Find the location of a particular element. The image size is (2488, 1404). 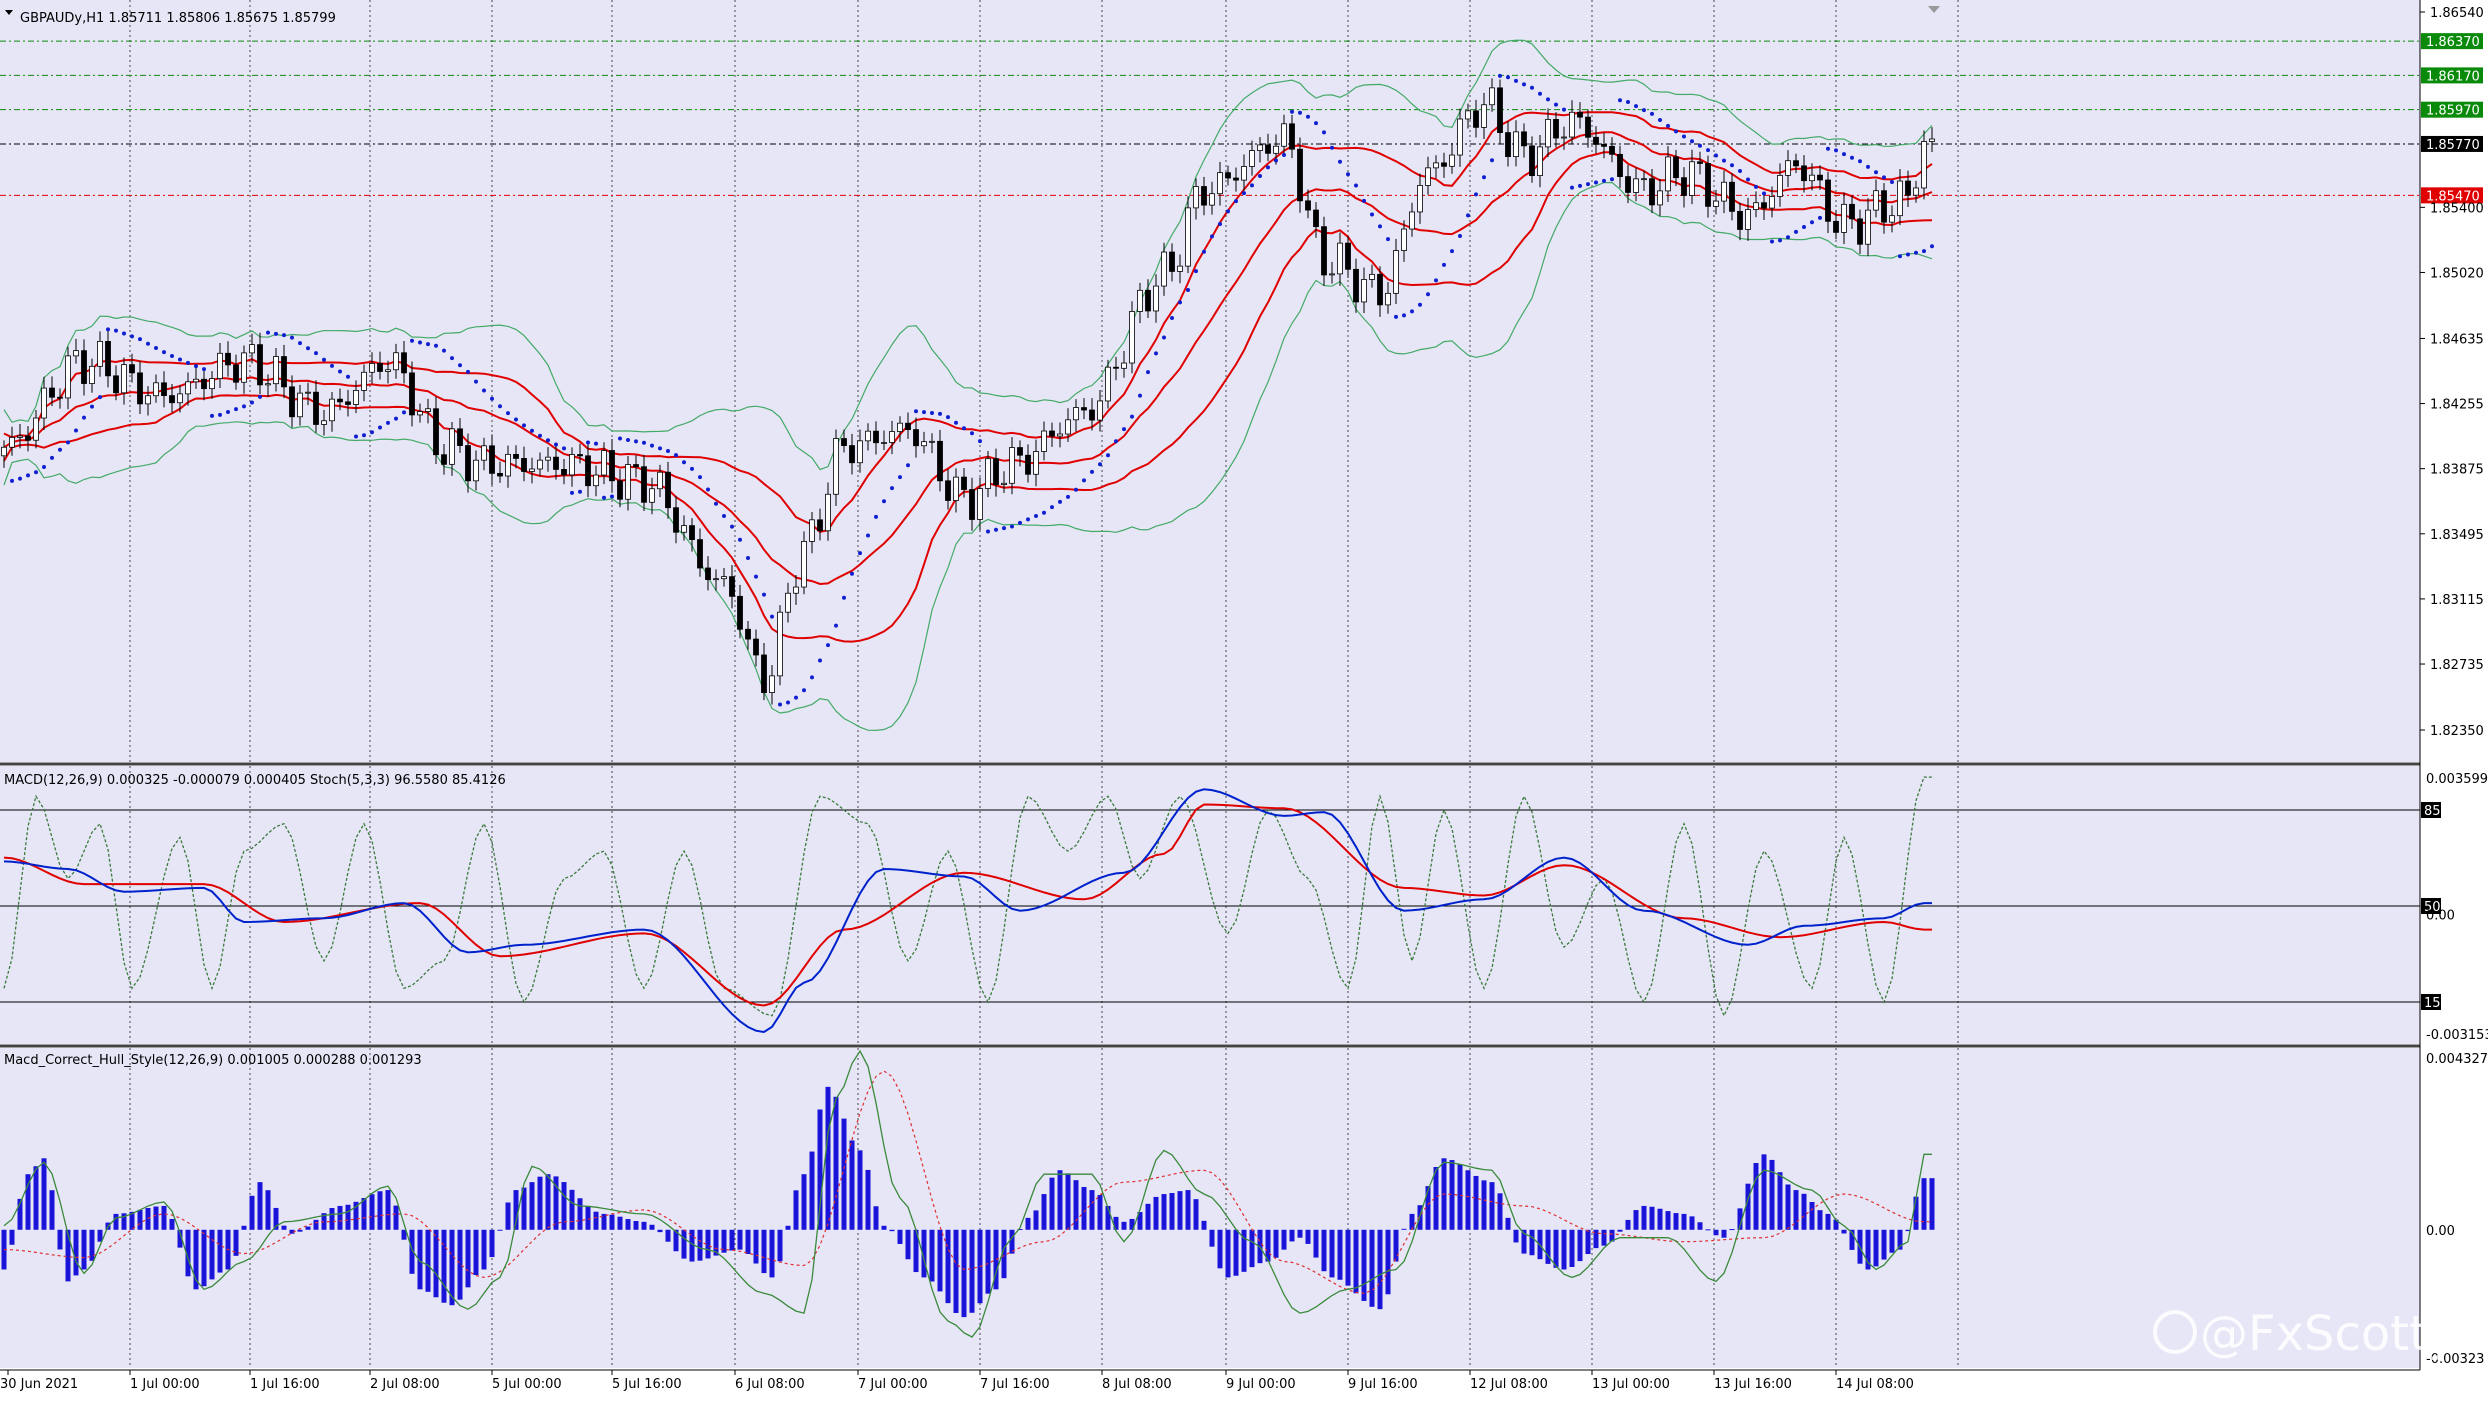

price-level-tag-label: 1.85770 is located at coordinates (2453, 145).